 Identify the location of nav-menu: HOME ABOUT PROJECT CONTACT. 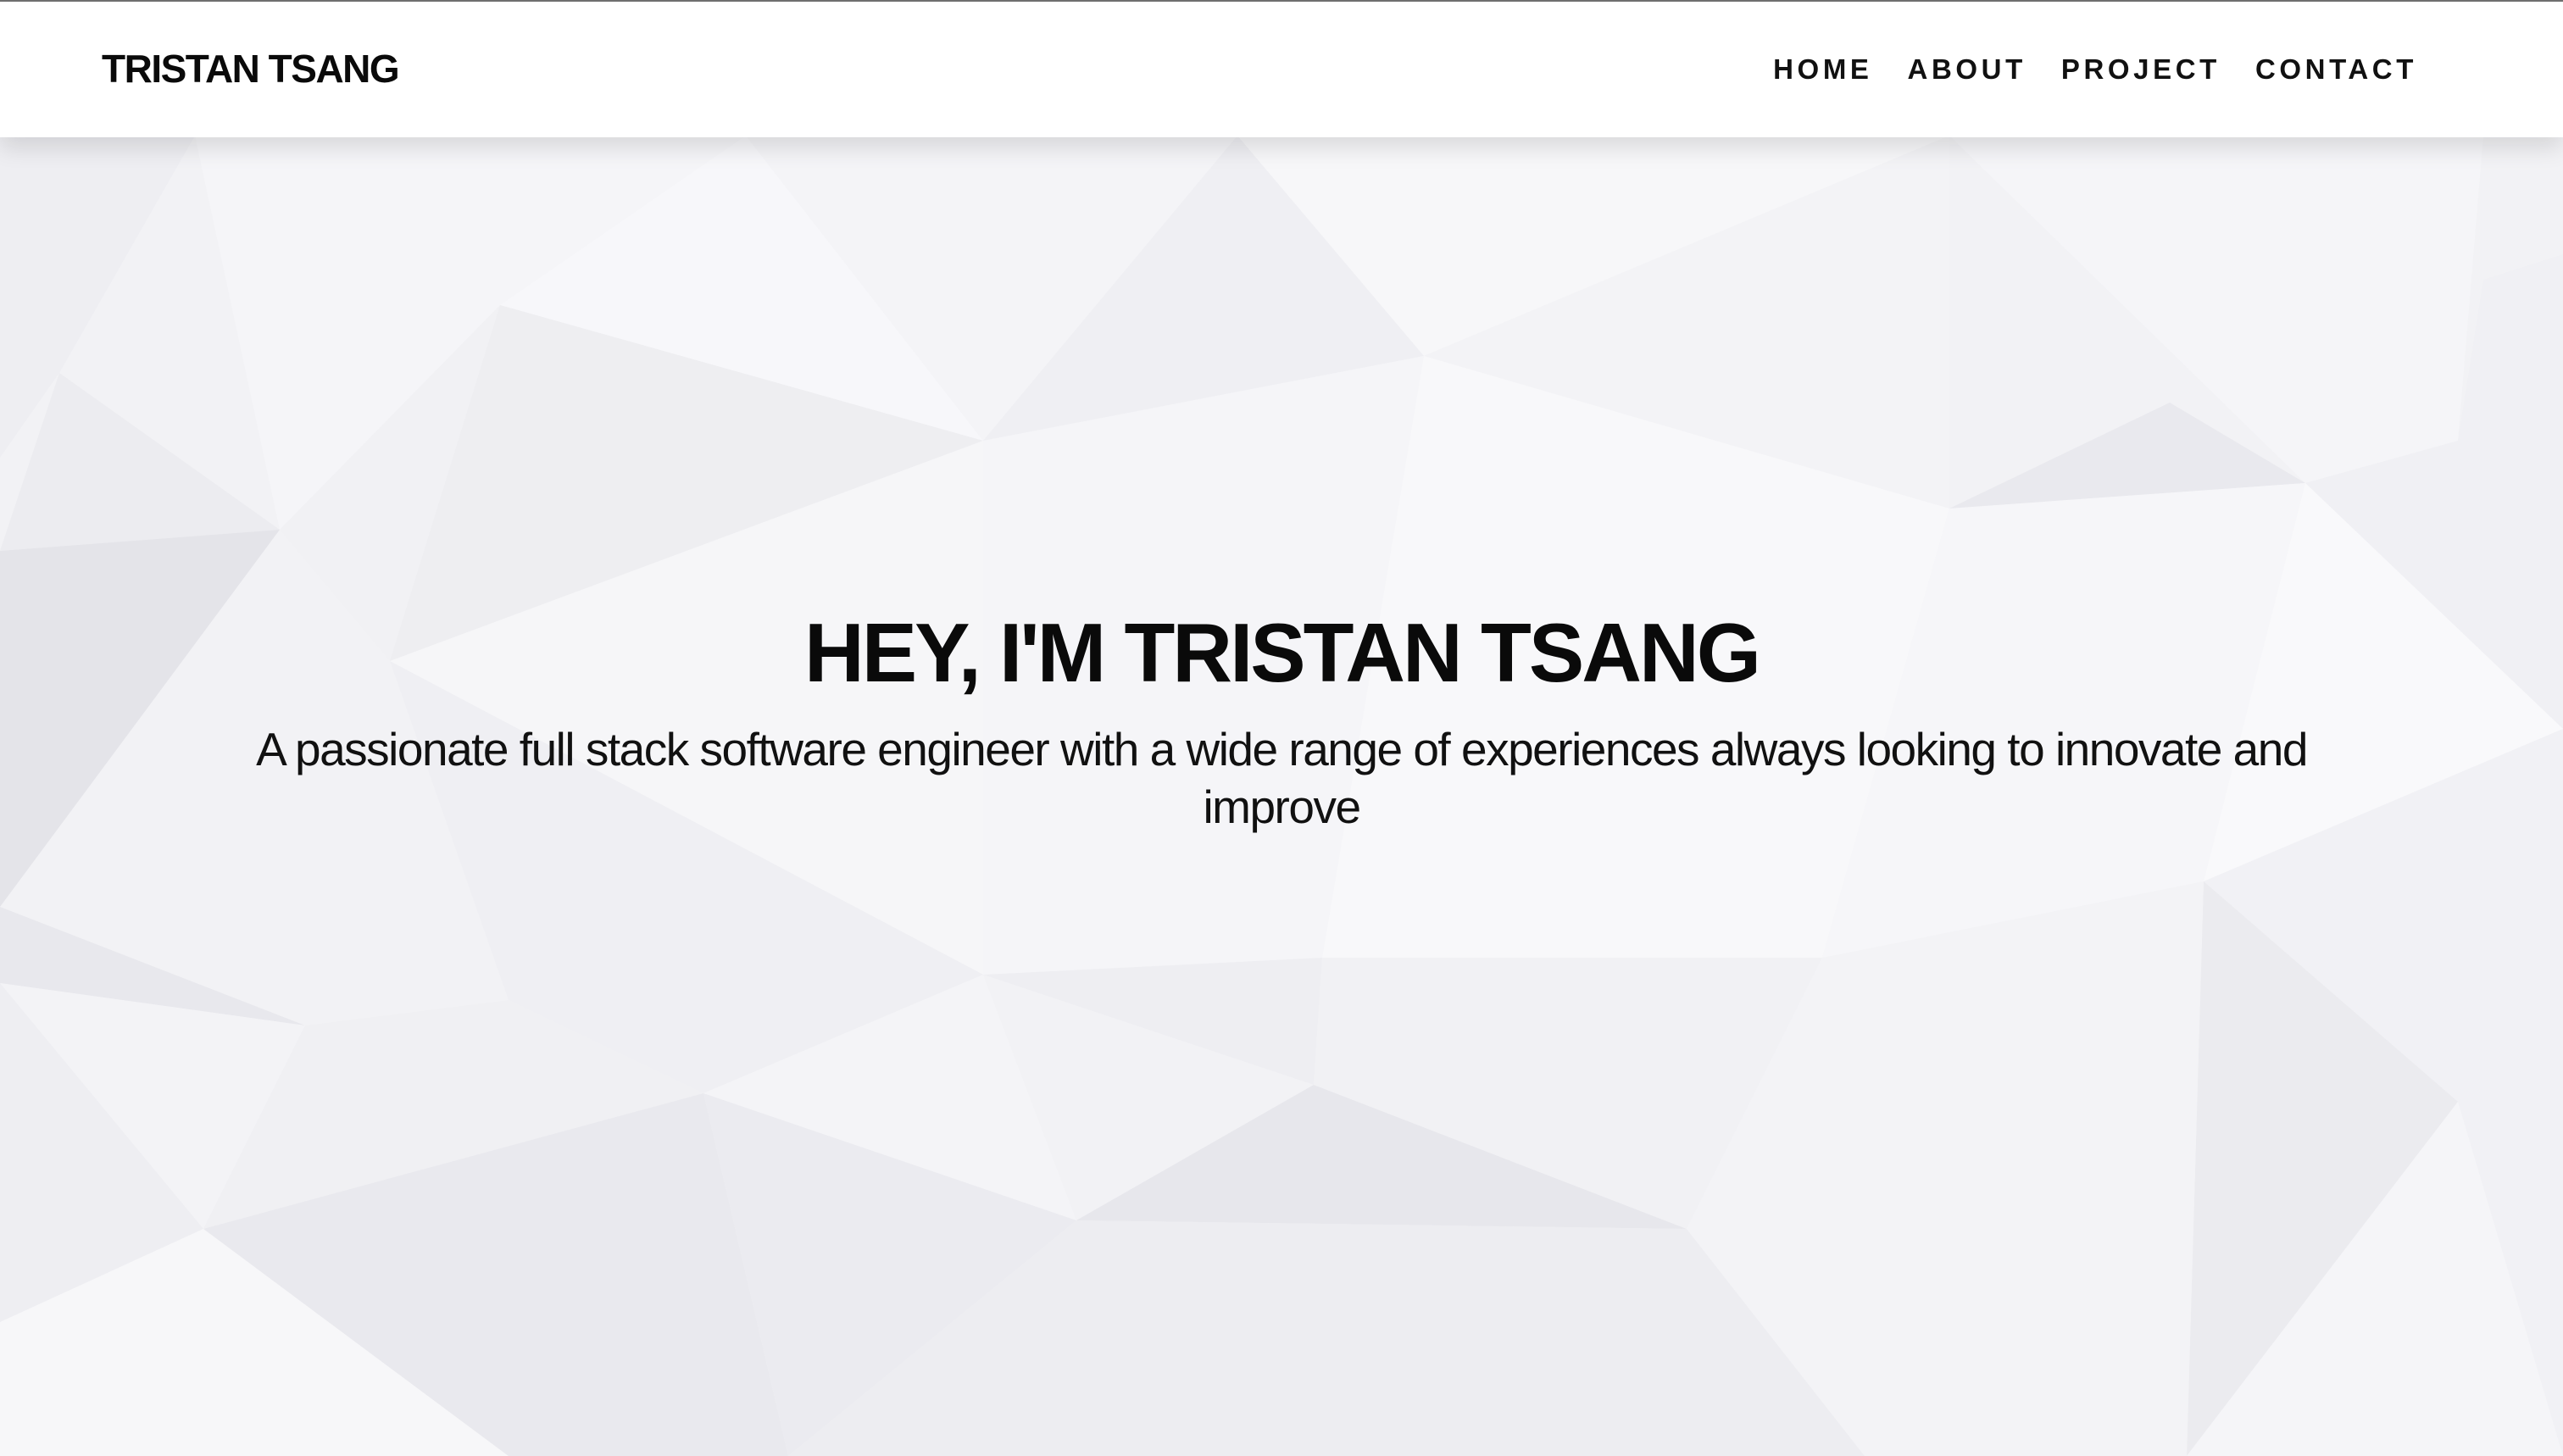
(2095, 69).